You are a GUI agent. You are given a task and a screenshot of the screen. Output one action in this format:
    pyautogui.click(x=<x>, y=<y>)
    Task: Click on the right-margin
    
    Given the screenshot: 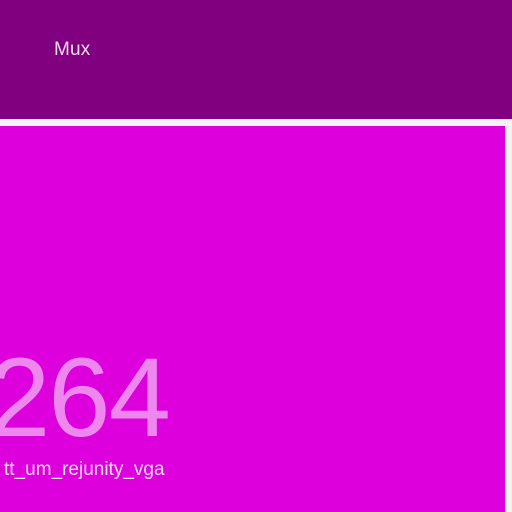 What is the action you would take?
    pyautogui.click(x=508, y=319)
    